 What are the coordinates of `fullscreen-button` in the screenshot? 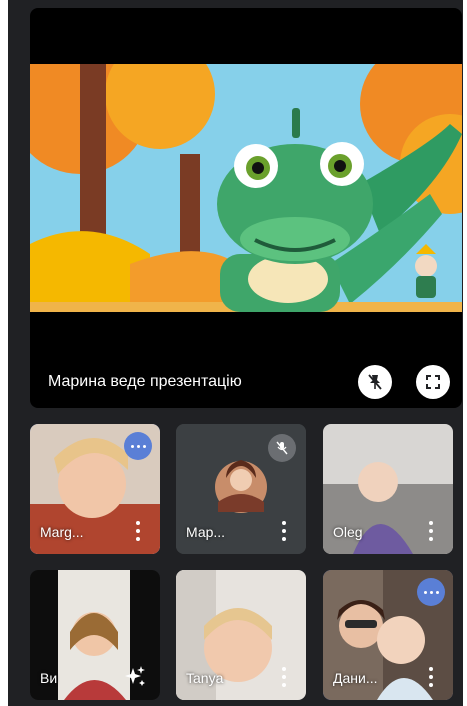 It's located at (433, 382).